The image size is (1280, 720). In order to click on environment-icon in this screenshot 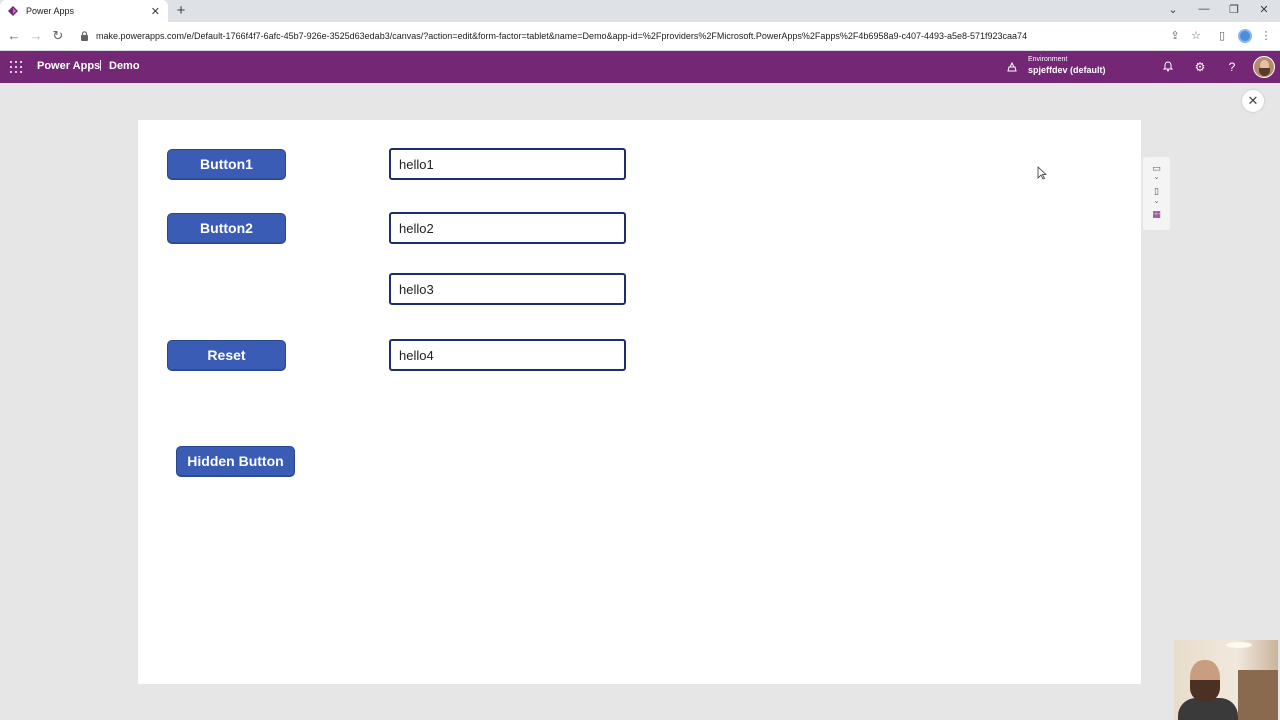, I will do `click(1012, 67)`.